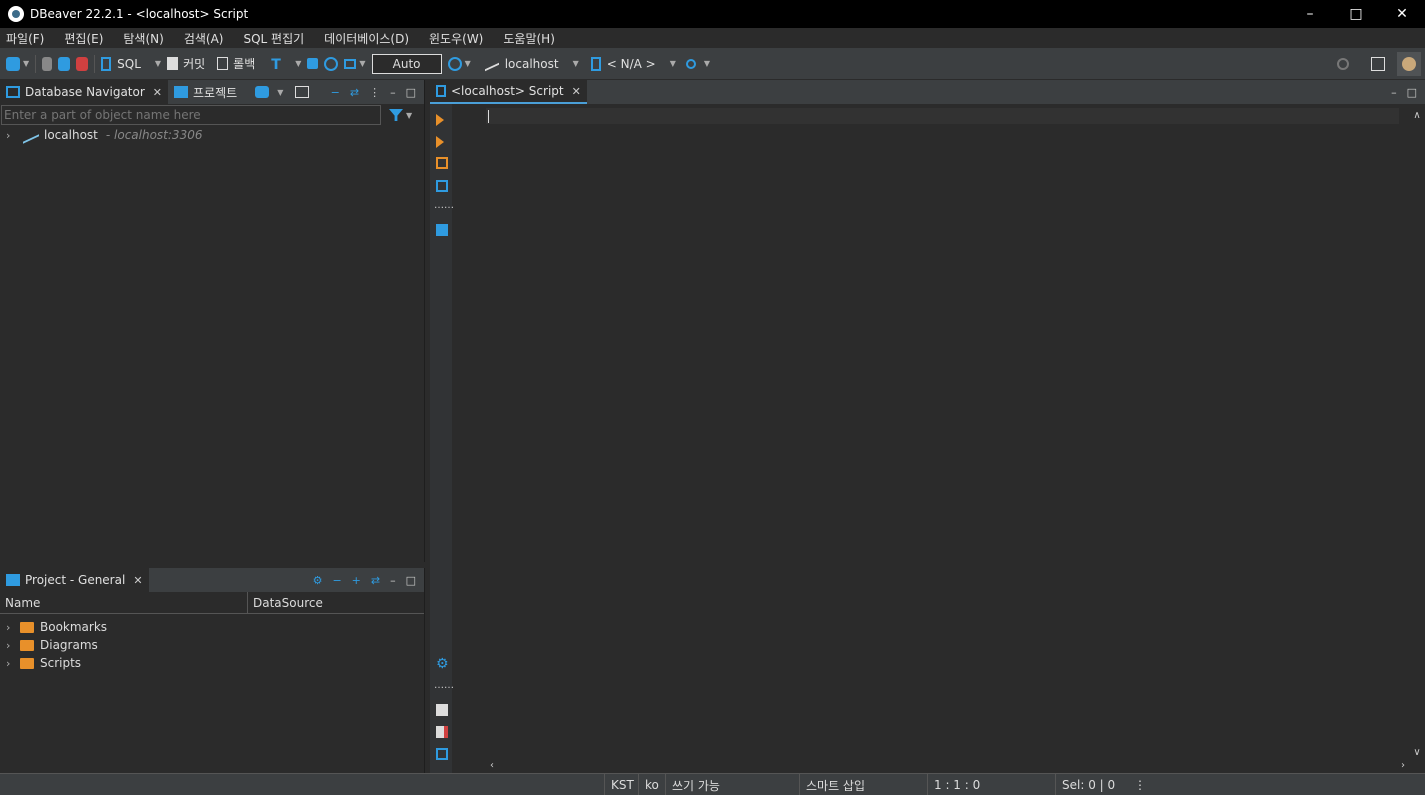 Image resolution: width=1425 pixels, height=795 pixels. I want to click on lock-icon, so click(313, 63).